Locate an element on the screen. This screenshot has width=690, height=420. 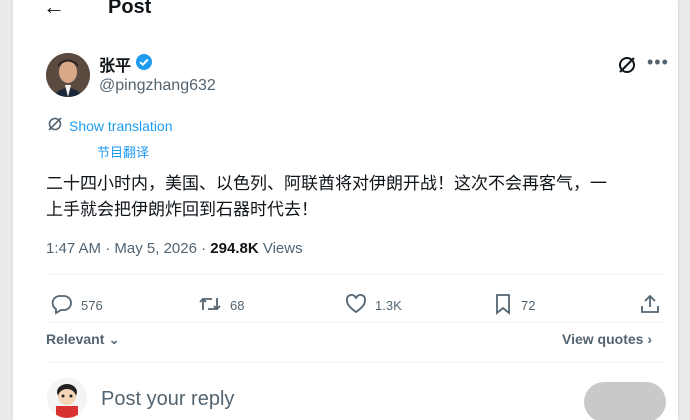
sort-dropdown: Relevant ⌄ is located at coordinates (83, 339).